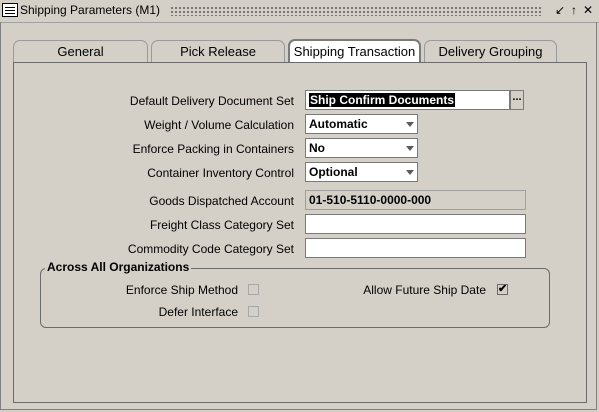 The image size is (599, 412). I want to click on enforce-packing-select: No, so click(361, 148).